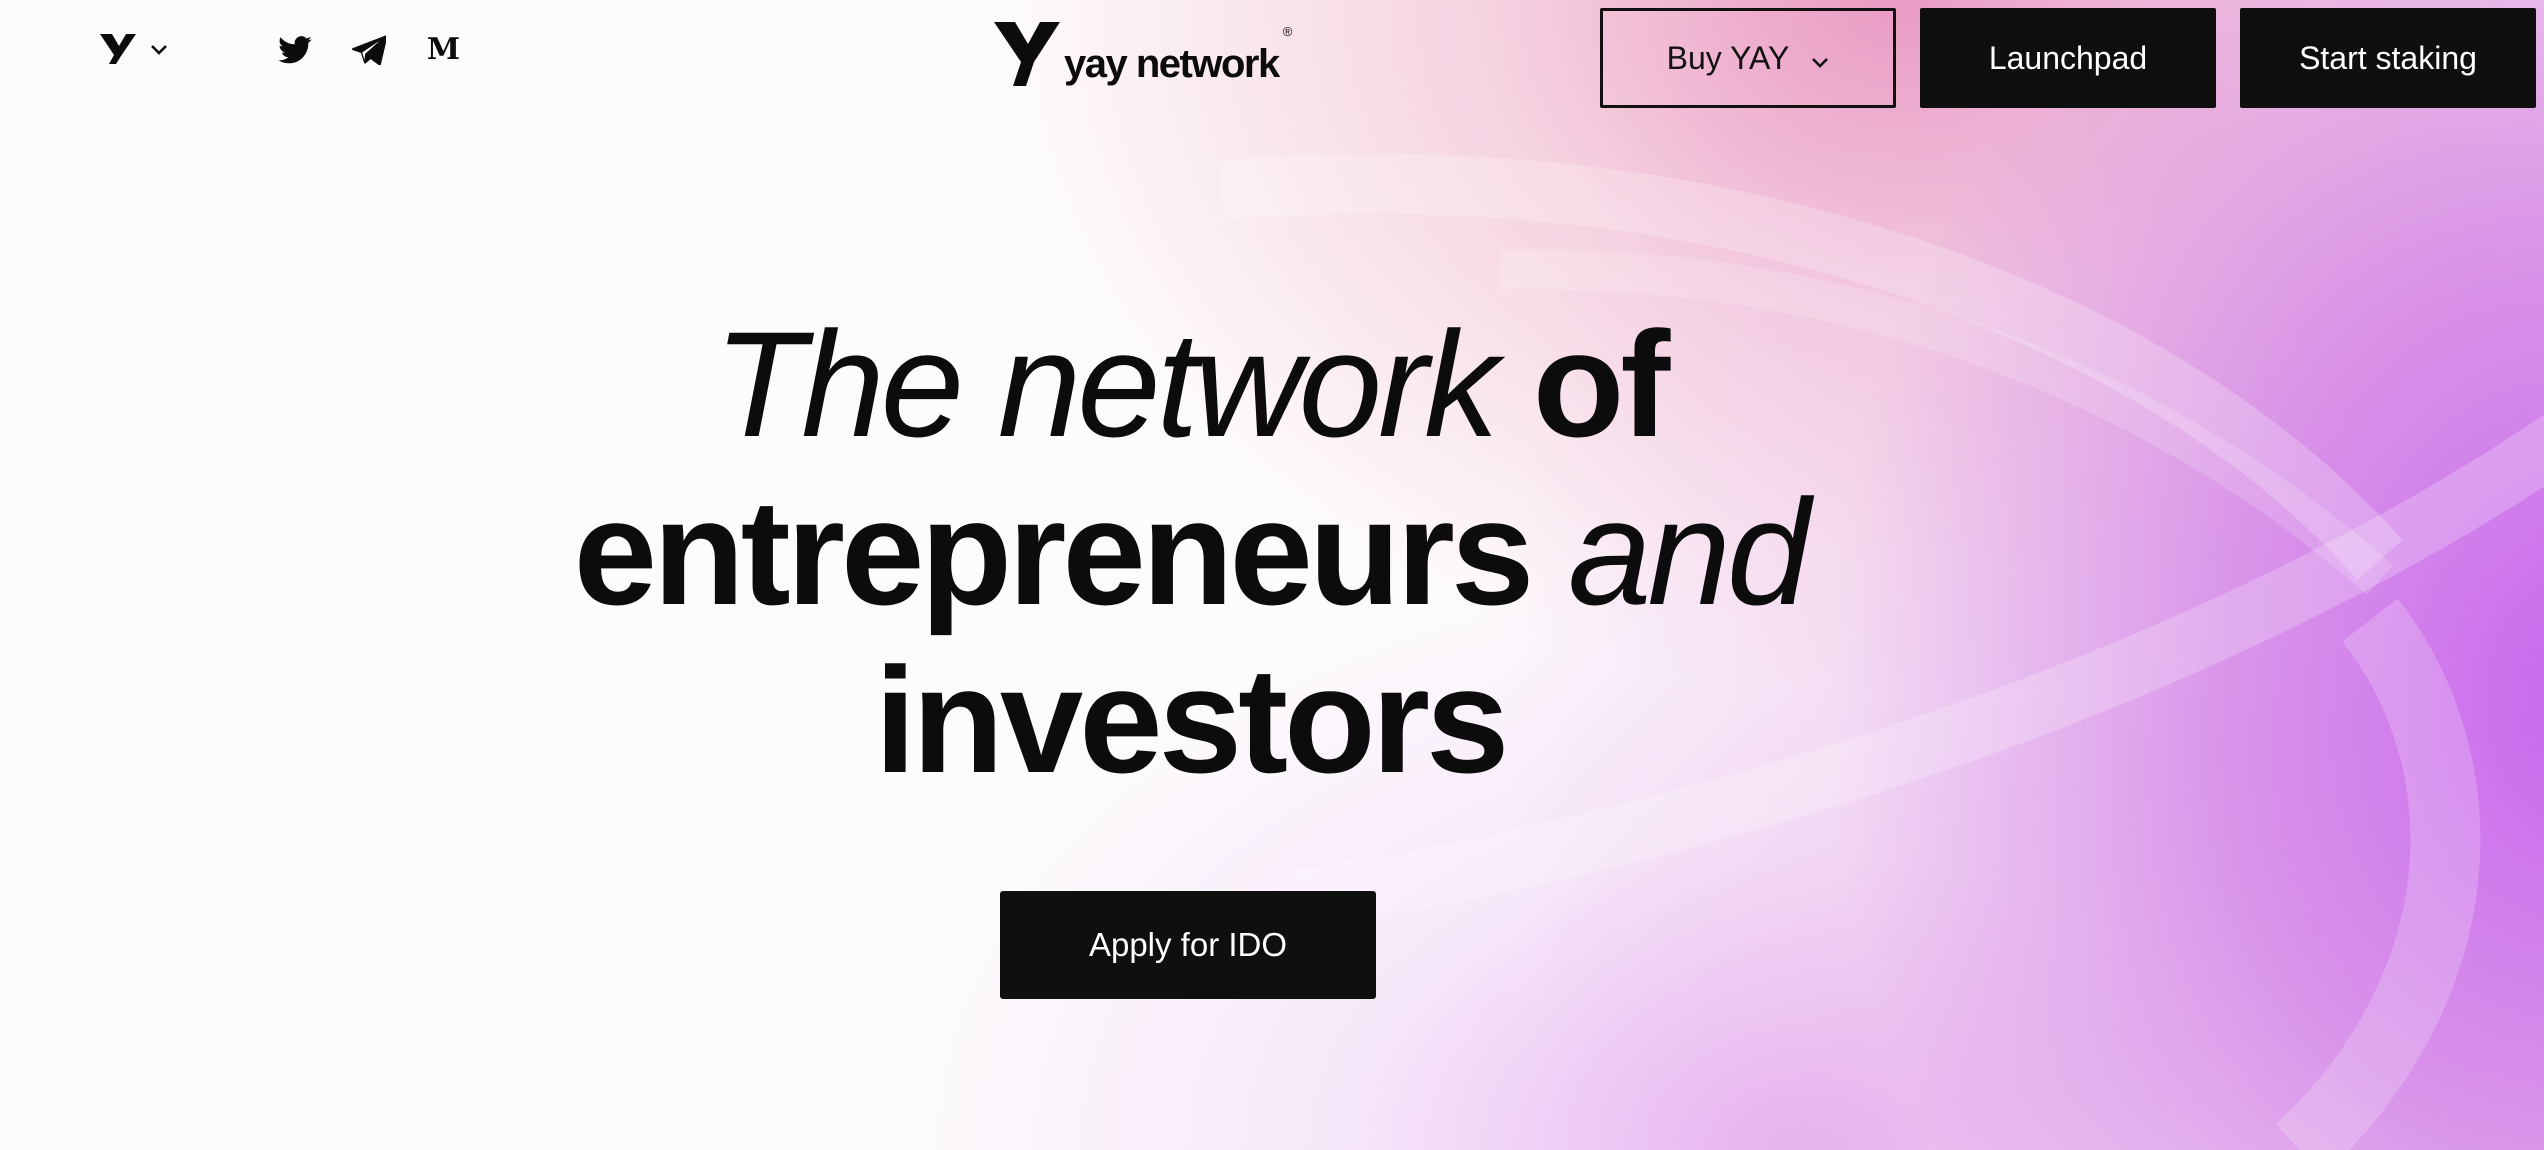 Image resolution: width=2544 pixels, height=1150 pixels. Describe the element at coordinates (1027, 56) in the screenshot. I see `yay-brand-icon` at that location.